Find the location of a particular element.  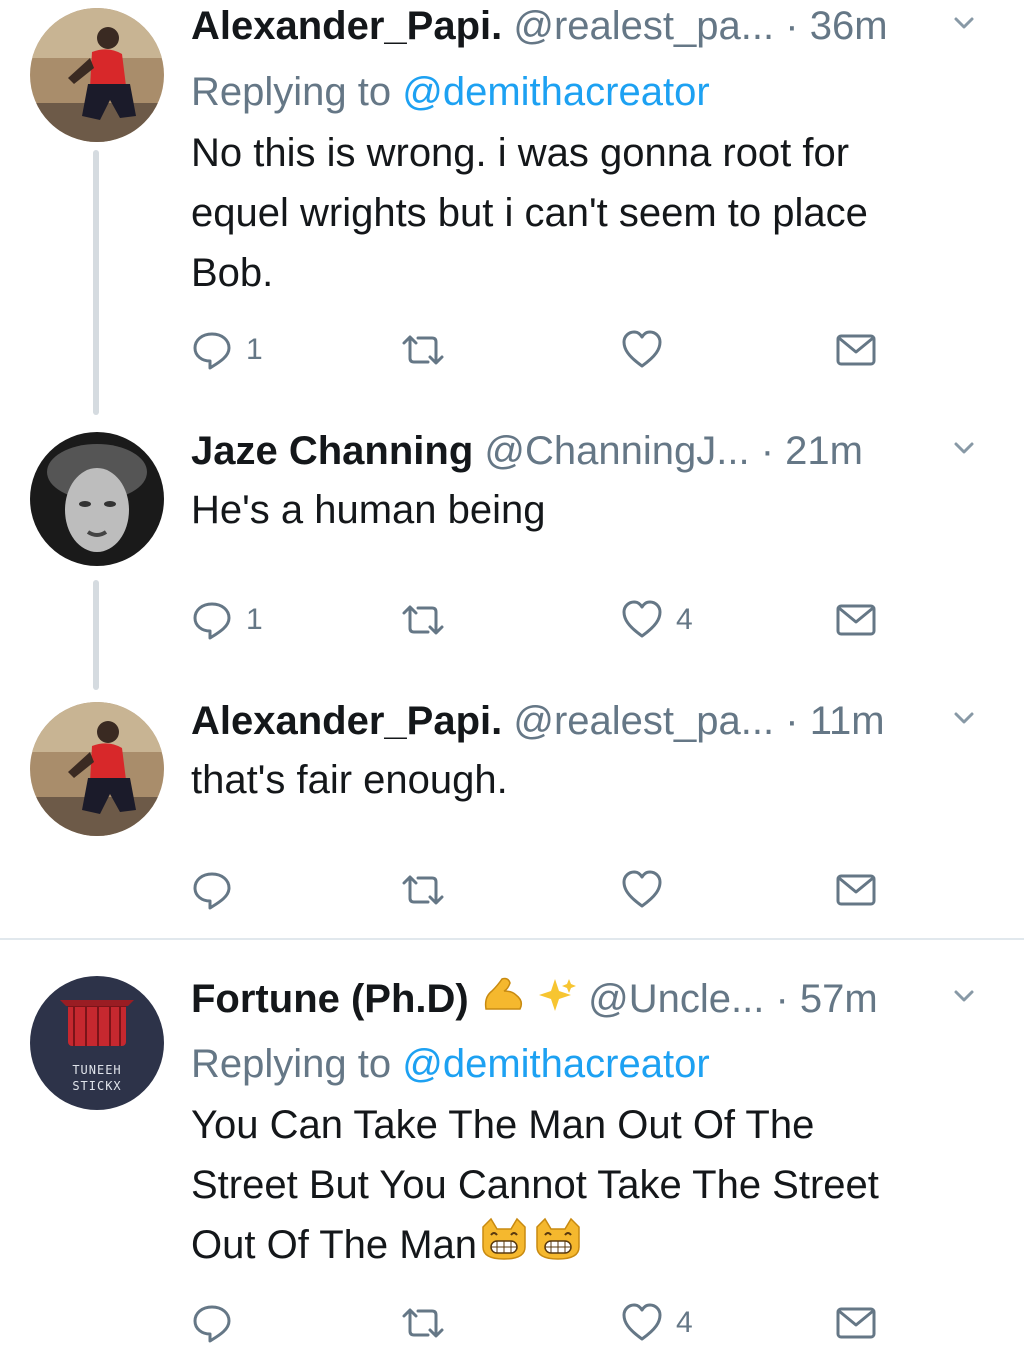

tweet-header: Jaze Channing @ChanningJ... · 21m is located at coordinates (587, 451).